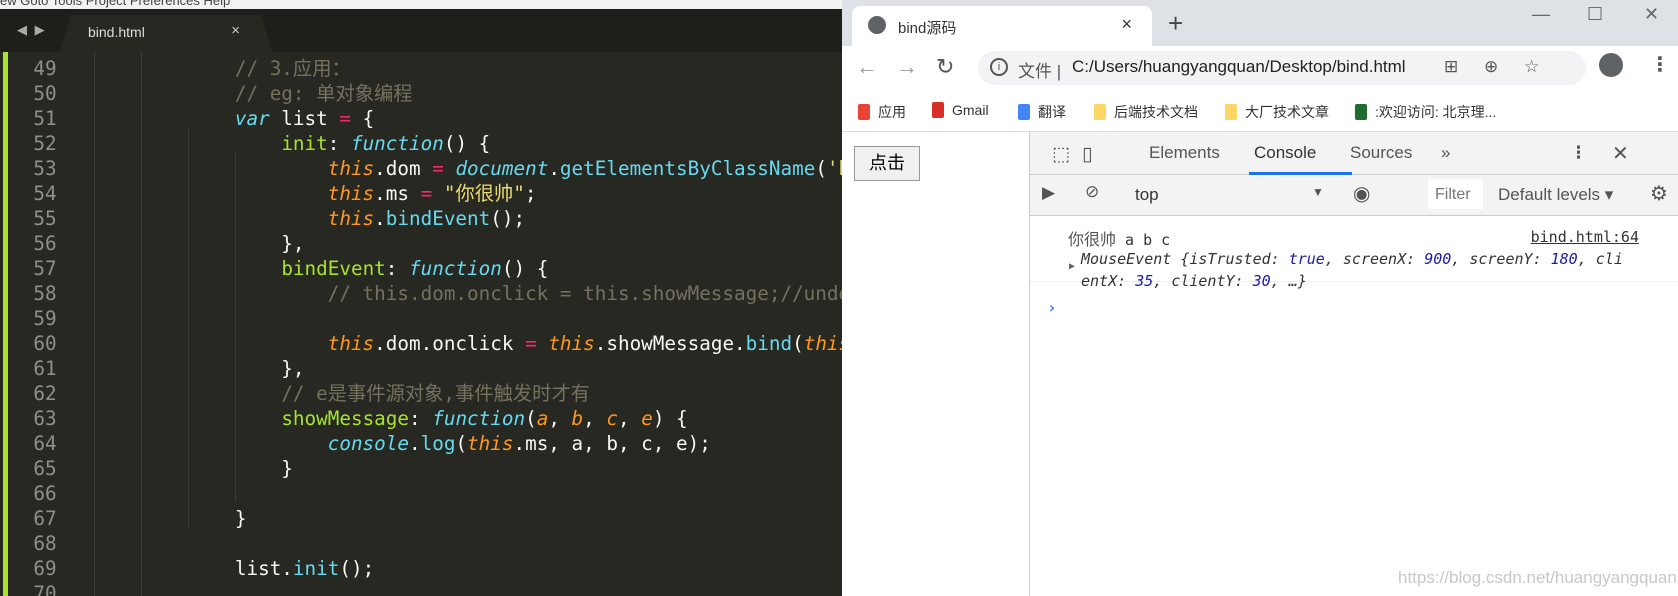 The image size is (1678, 596). Describe the element at coordinates (450, 343) in the screenshot. I see `code-token: .dom.onclick` at that location.